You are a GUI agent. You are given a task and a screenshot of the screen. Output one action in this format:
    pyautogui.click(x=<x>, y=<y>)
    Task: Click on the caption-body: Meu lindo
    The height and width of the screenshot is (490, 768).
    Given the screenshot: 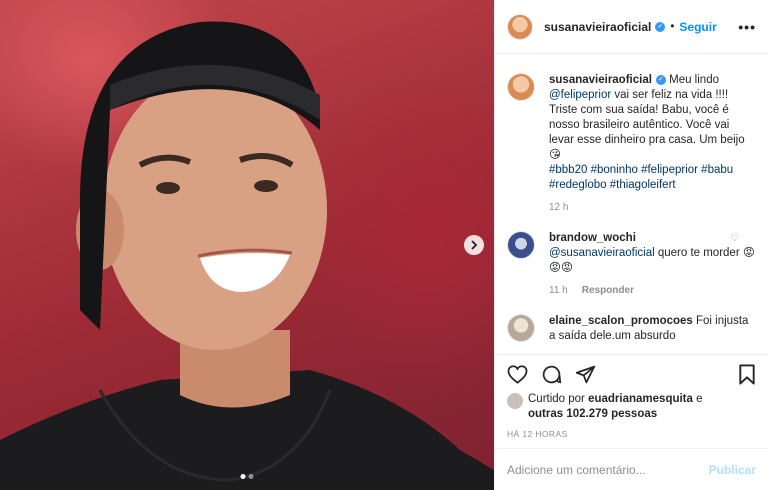 What is the action you would take?
    pyautogui.click(x=692, y=80)
    